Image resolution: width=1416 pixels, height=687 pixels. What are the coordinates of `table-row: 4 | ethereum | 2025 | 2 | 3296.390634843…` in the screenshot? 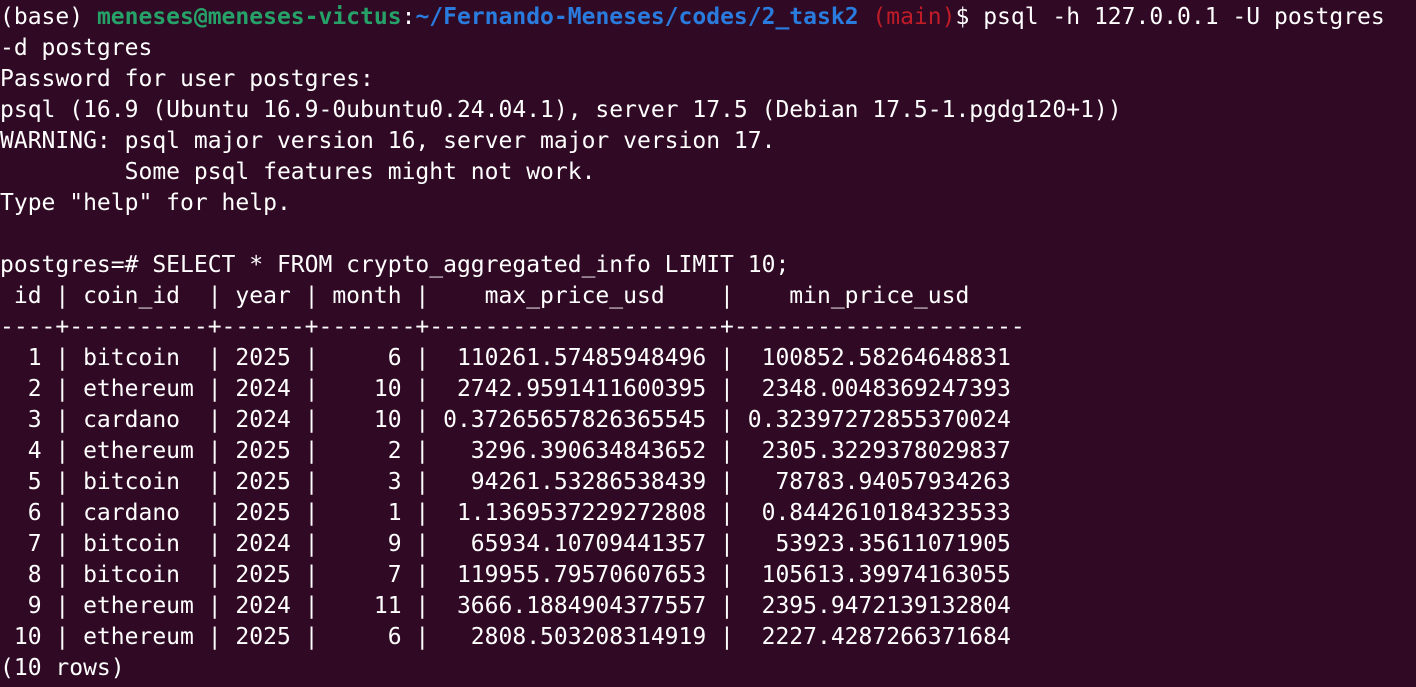 It's located at (505, 451).